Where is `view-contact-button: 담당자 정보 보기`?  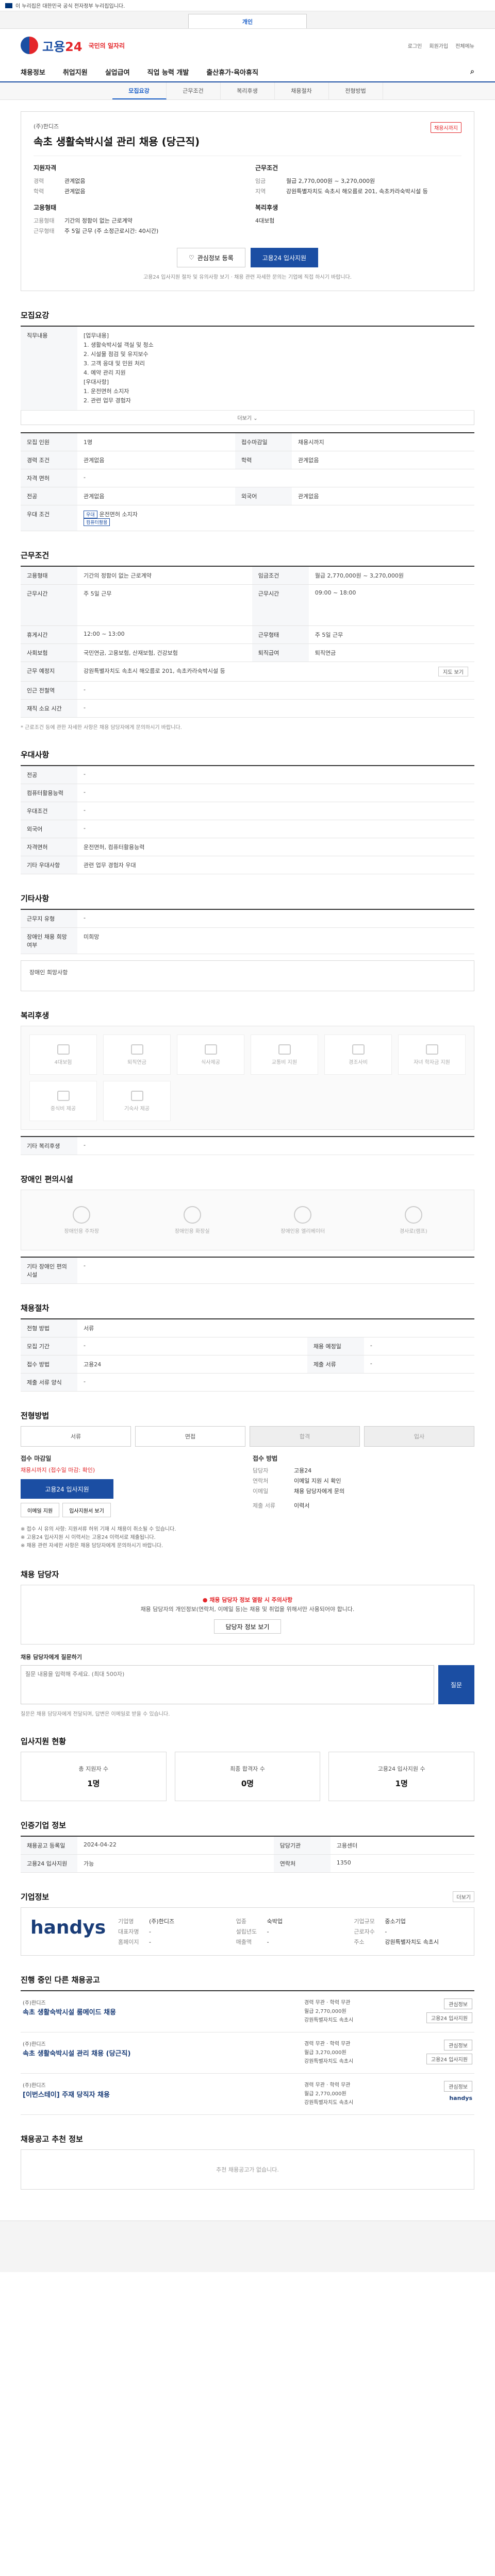 view-contact-button: 담당자 정보 보기 is located at coordinates (247, 1626).